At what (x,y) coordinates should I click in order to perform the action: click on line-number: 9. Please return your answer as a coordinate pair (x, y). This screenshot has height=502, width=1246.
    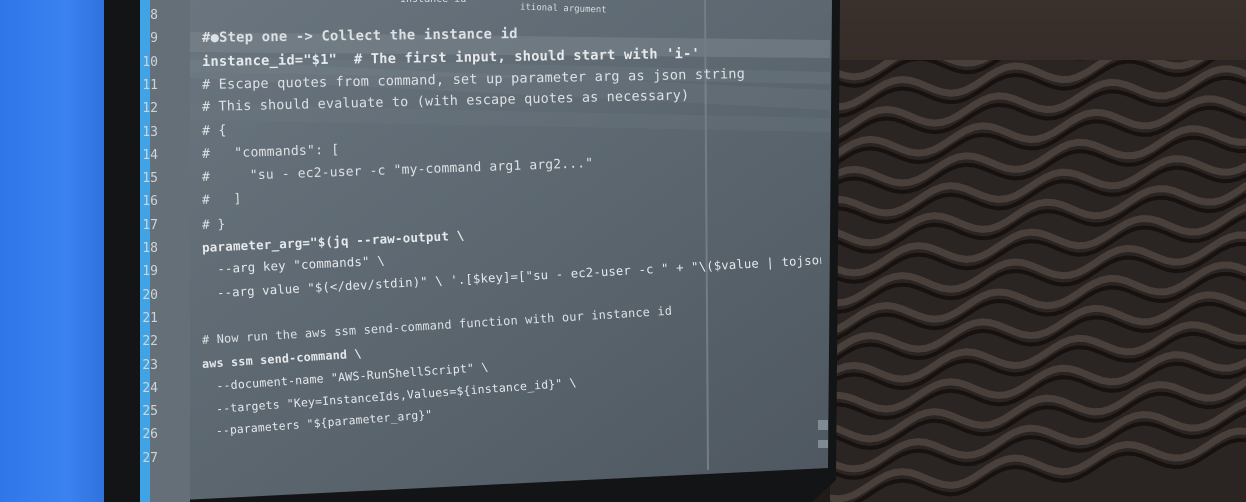
    Looking at the image, I should click on (154, 39).